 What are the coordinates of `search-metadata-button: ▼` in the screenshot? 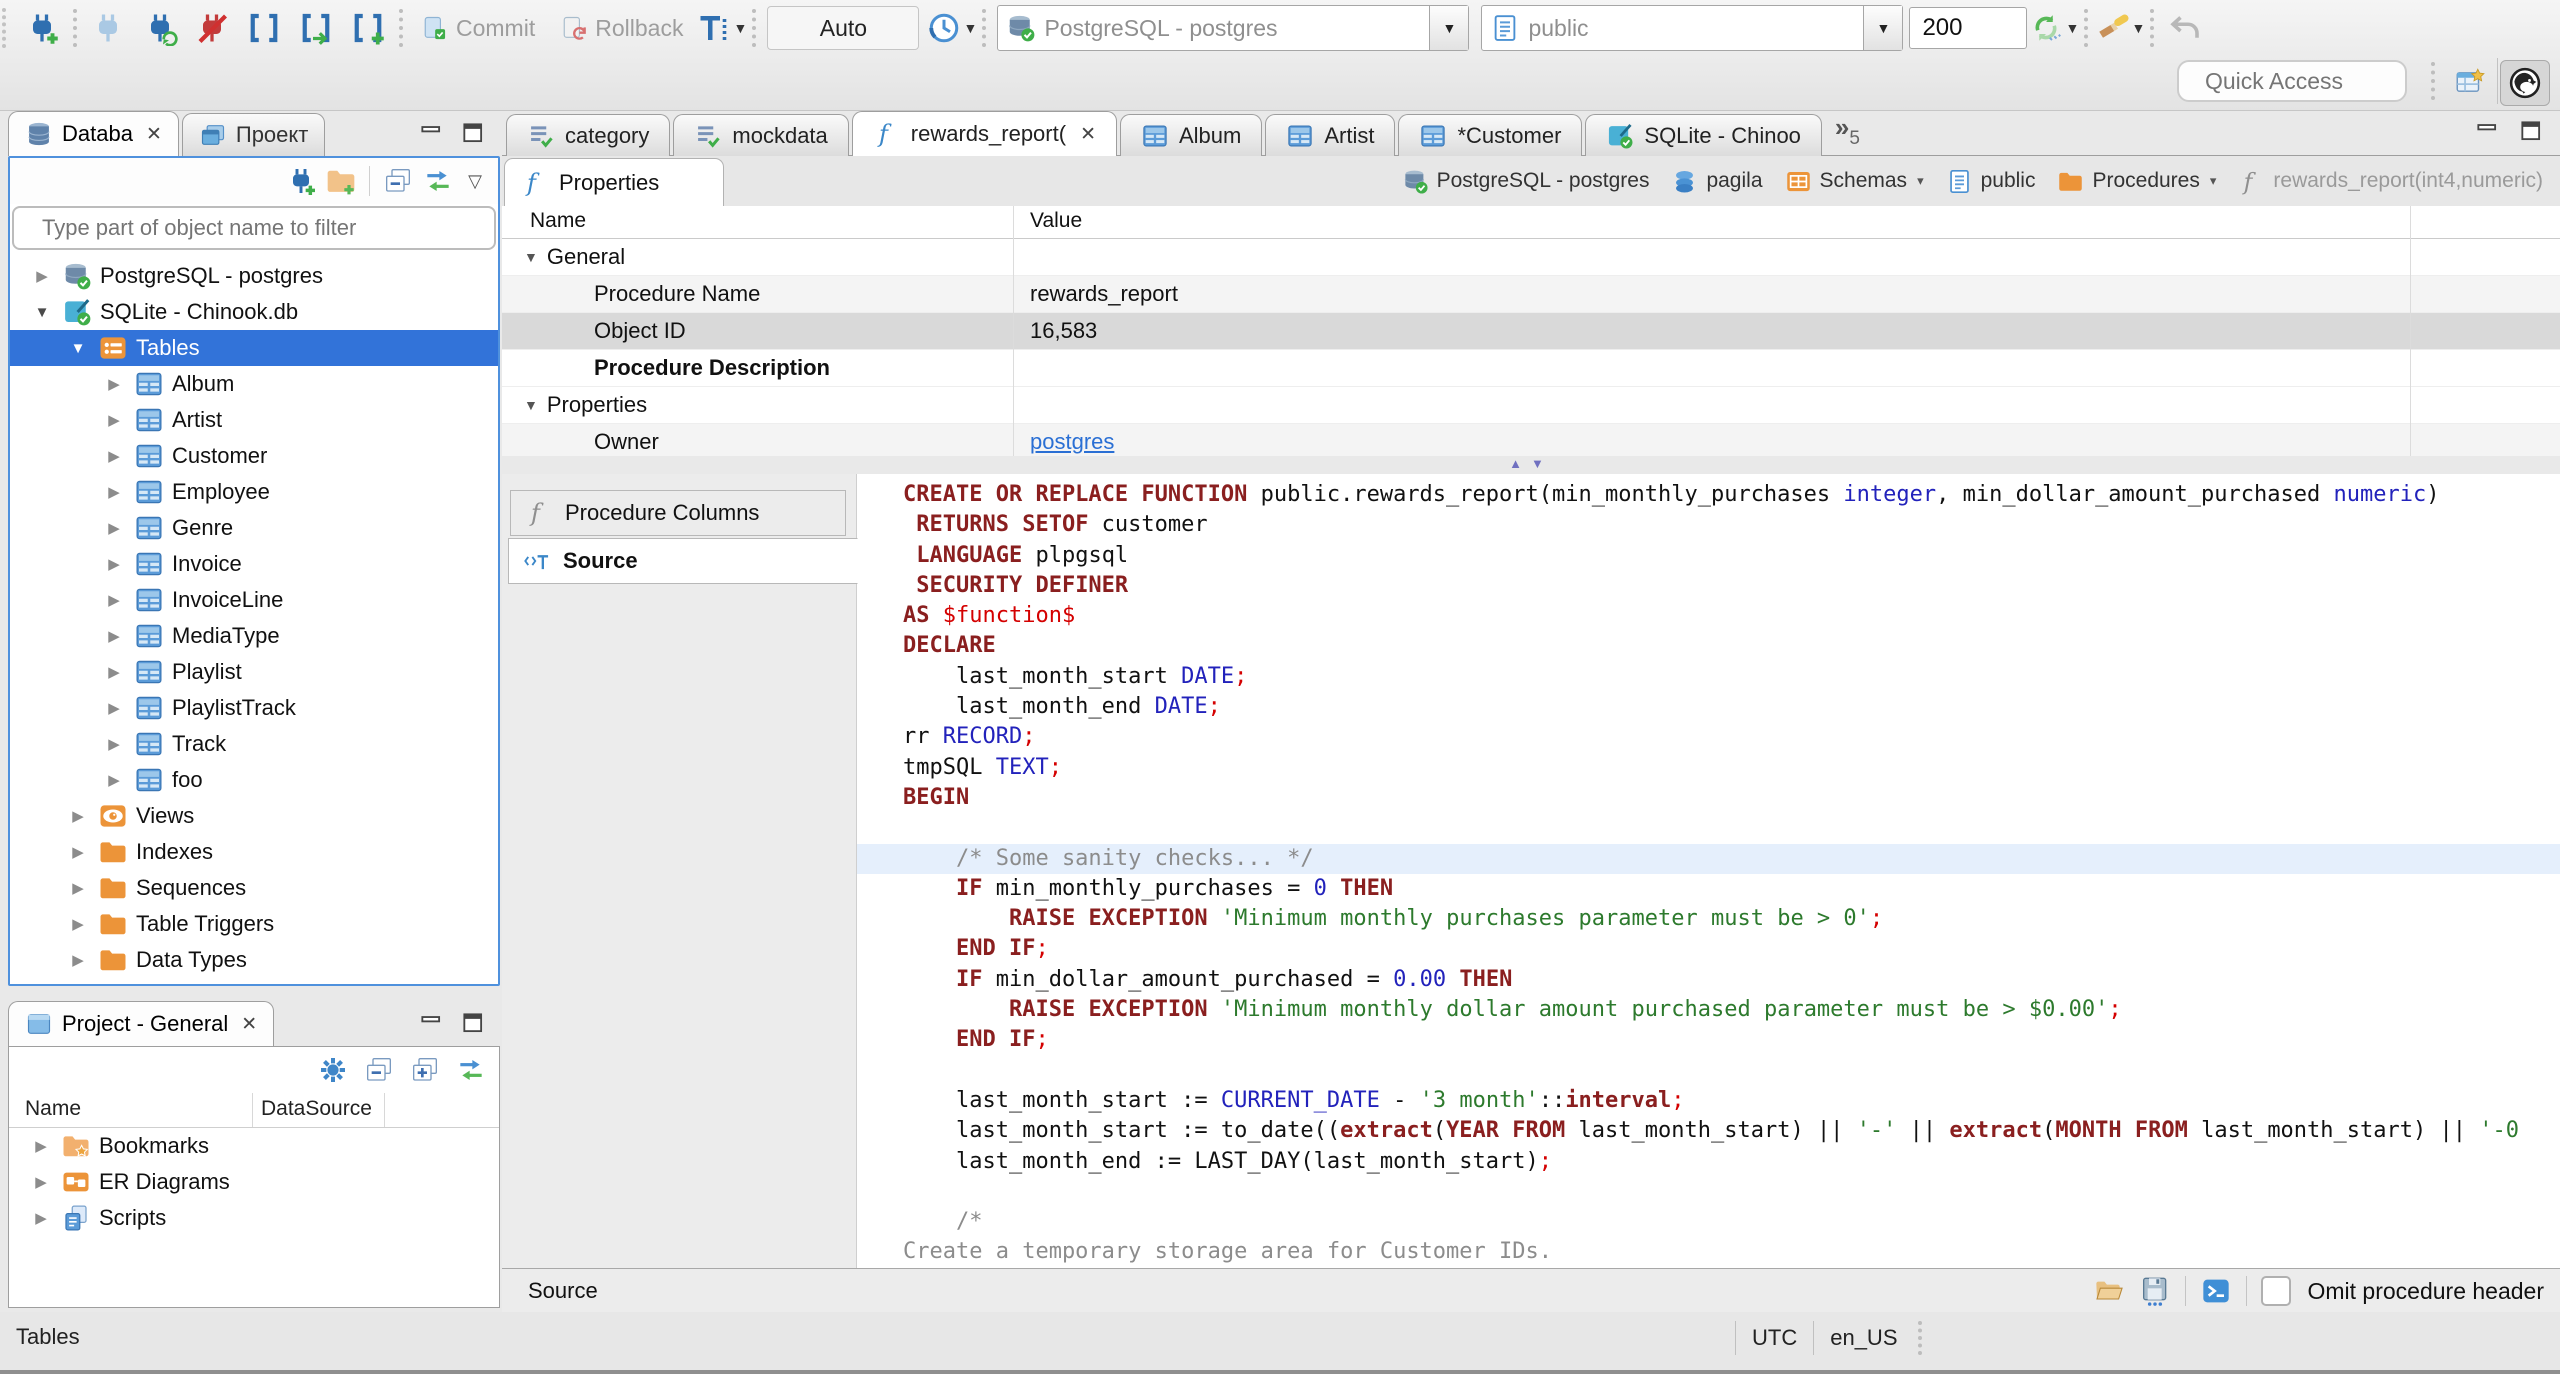 It's located at (2119, 28).